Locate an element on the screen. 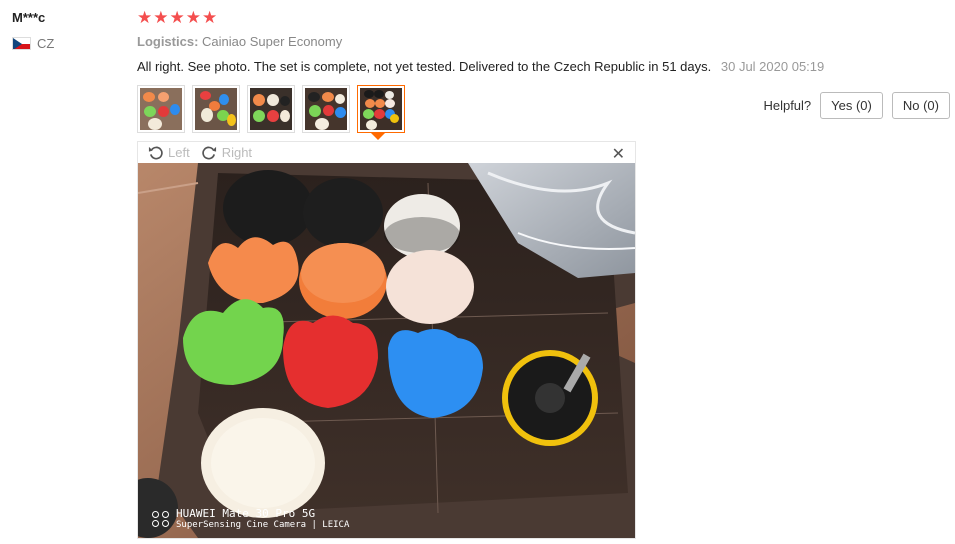 The height and width of the screenshot is (544, 955). leica-logo-icon is located at coordinates (161, 518).